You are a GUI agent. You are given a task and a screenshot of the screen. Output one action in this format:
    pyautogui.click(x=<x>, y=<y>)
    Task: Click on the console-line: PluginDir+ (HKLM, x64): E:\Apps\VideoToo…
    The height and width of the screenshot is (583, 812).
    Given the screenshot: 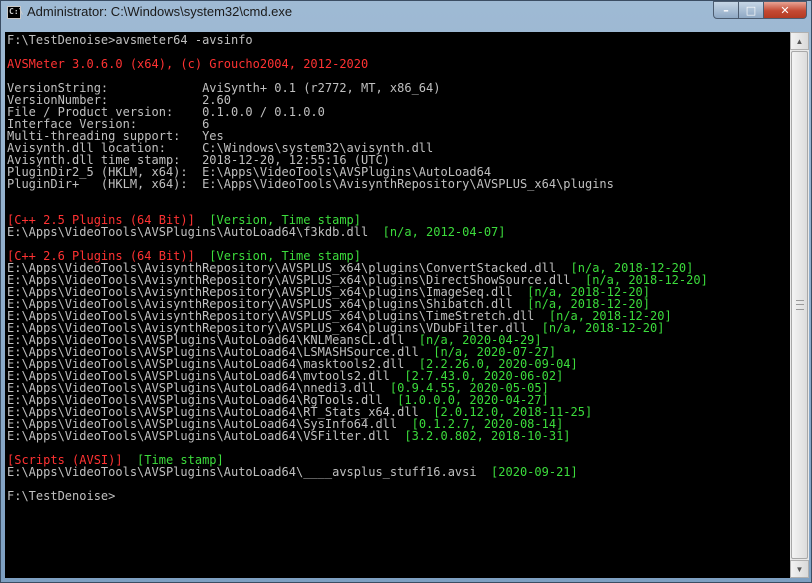 What is the action you would take?
    pyautogui.click(x=357, y=184)
    